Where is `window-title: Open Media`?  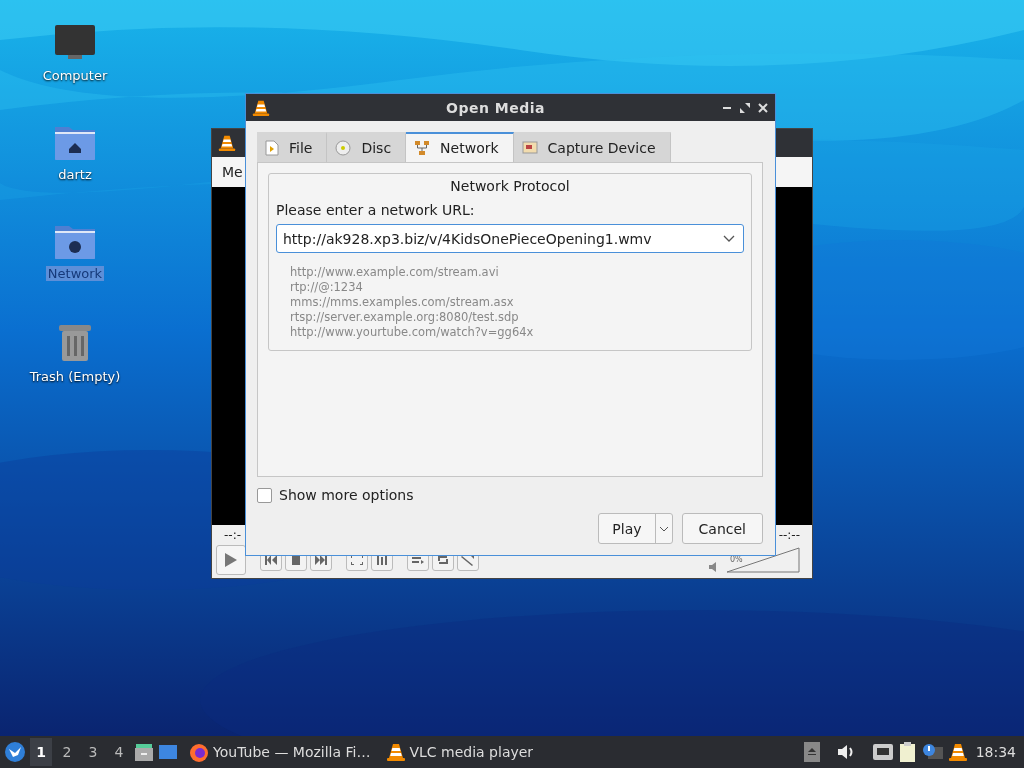 window-title: Open Media is located at coordinates (495, 107).